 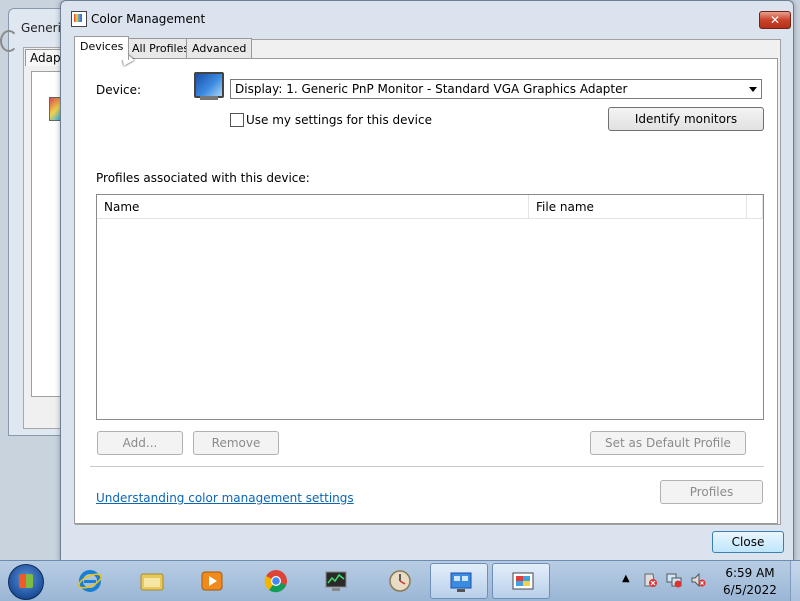 I want to click on folder-icon, so click(x=152, y=582).